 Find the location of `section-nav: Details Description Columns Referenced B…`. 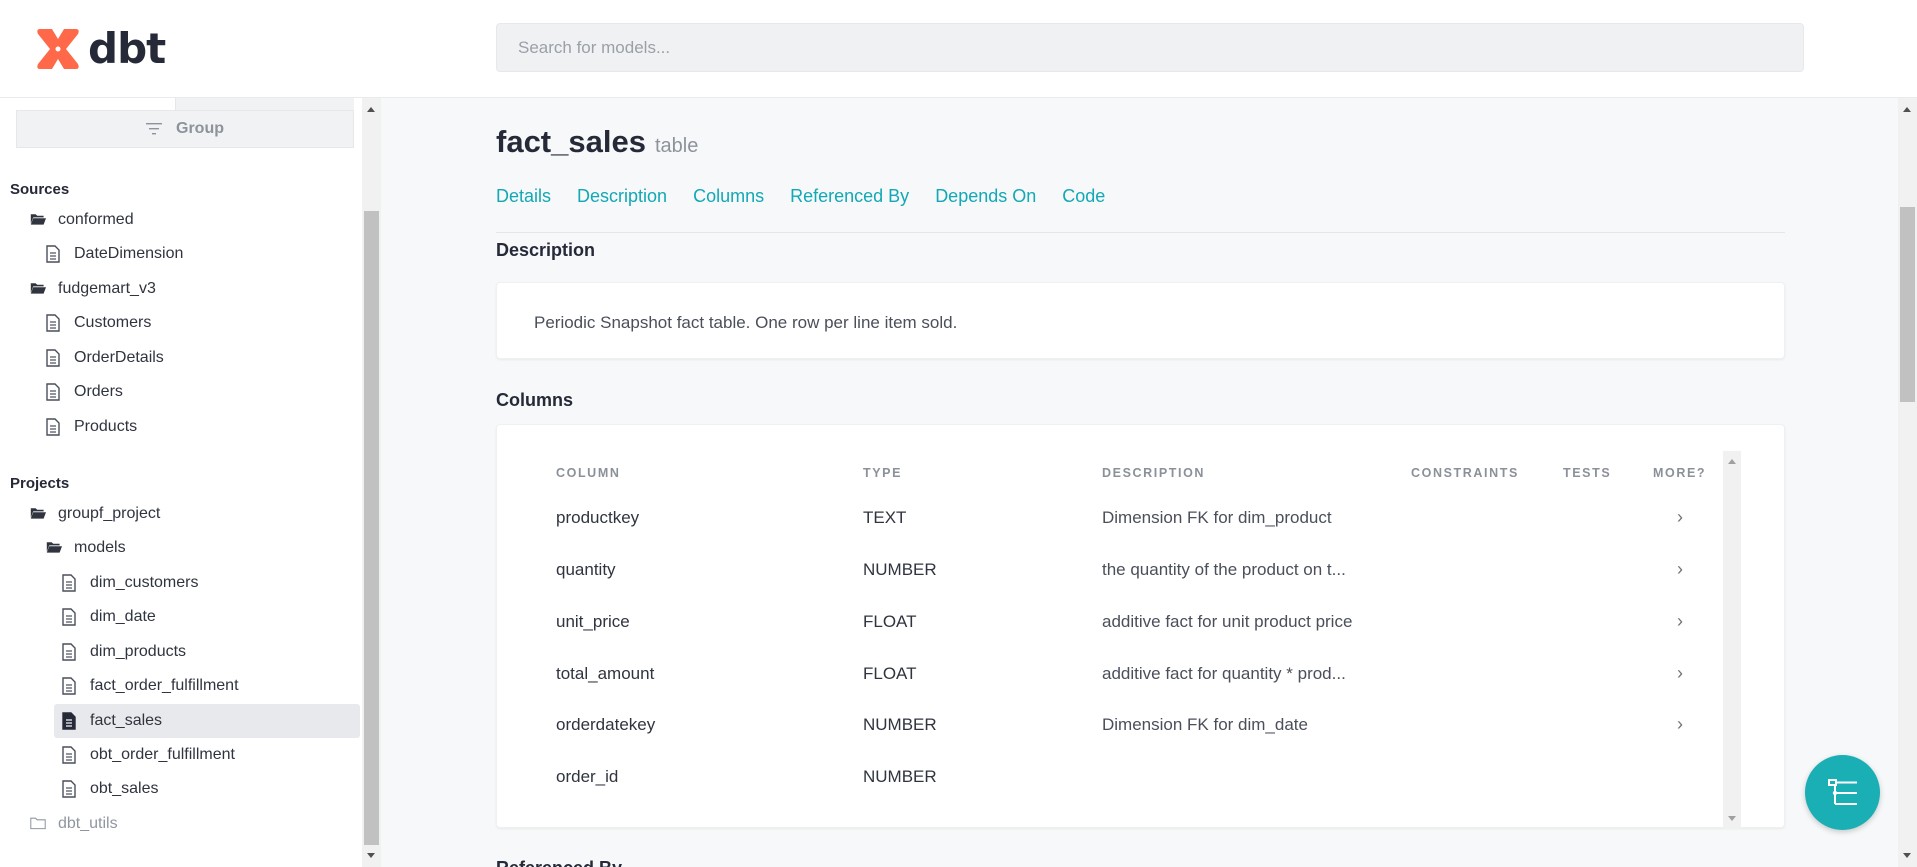

section-nav: Details Description Columns Referenced B… is located at coordinates (813, 196).